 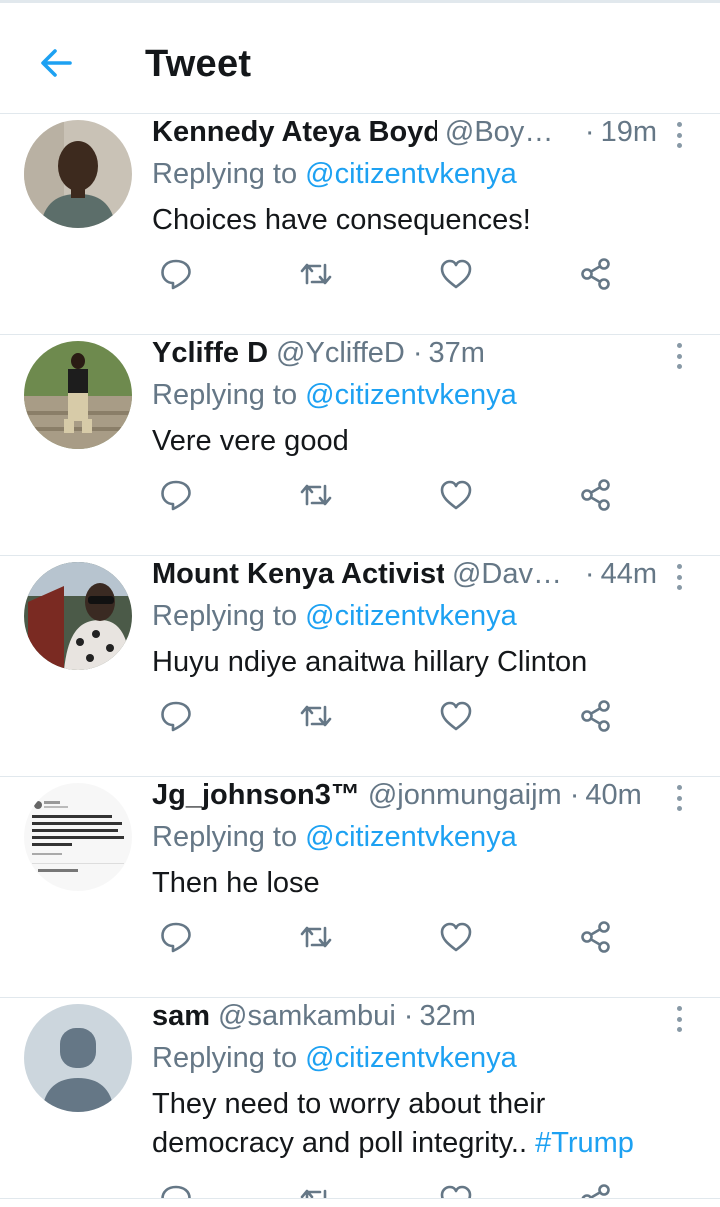 I want to click on tweet-text: Choices have consequences!, so click(x=422, y=220).